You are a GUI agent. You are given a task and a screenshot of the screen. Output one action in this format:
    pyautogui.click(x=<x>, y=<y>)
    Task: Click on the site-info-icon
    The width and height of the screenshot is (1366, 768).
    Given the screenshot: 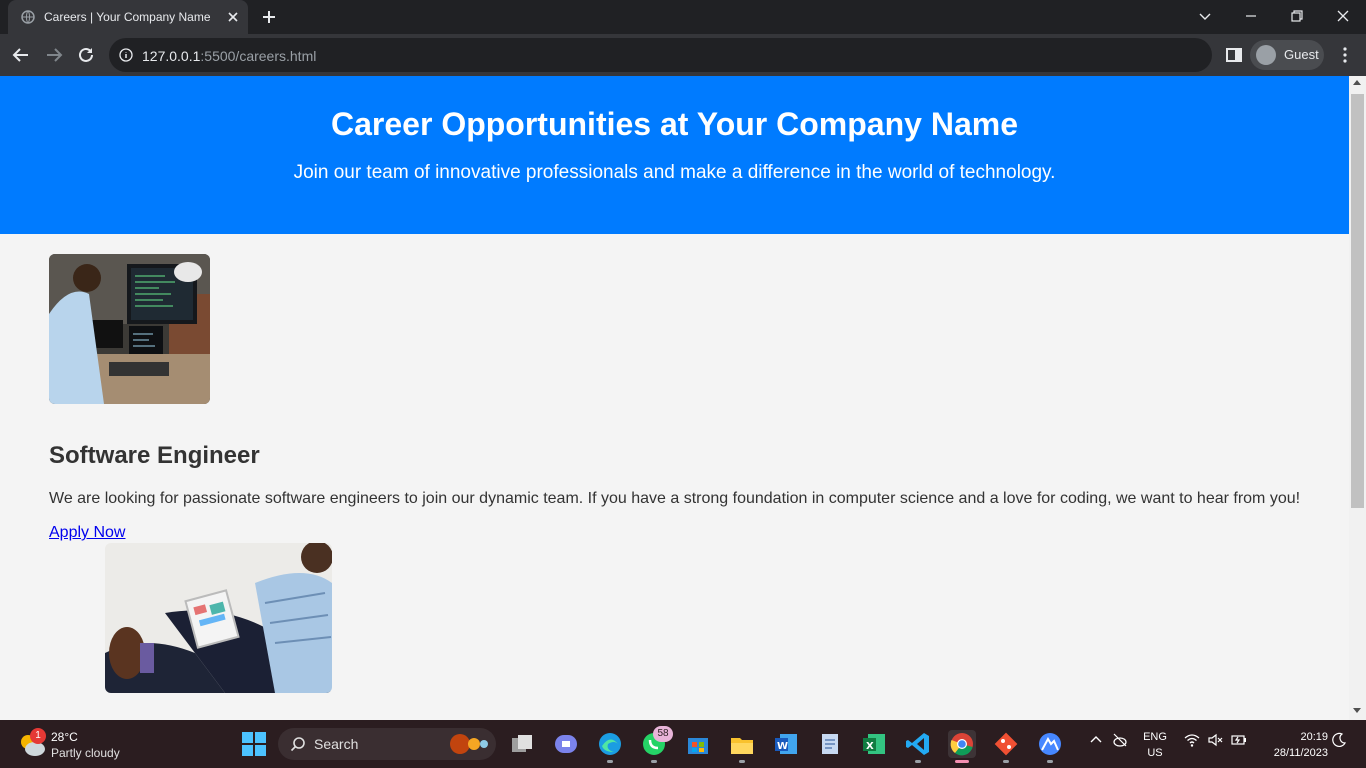 What is the action you would take?
    pyautogui.click(x=126, y=55)
    